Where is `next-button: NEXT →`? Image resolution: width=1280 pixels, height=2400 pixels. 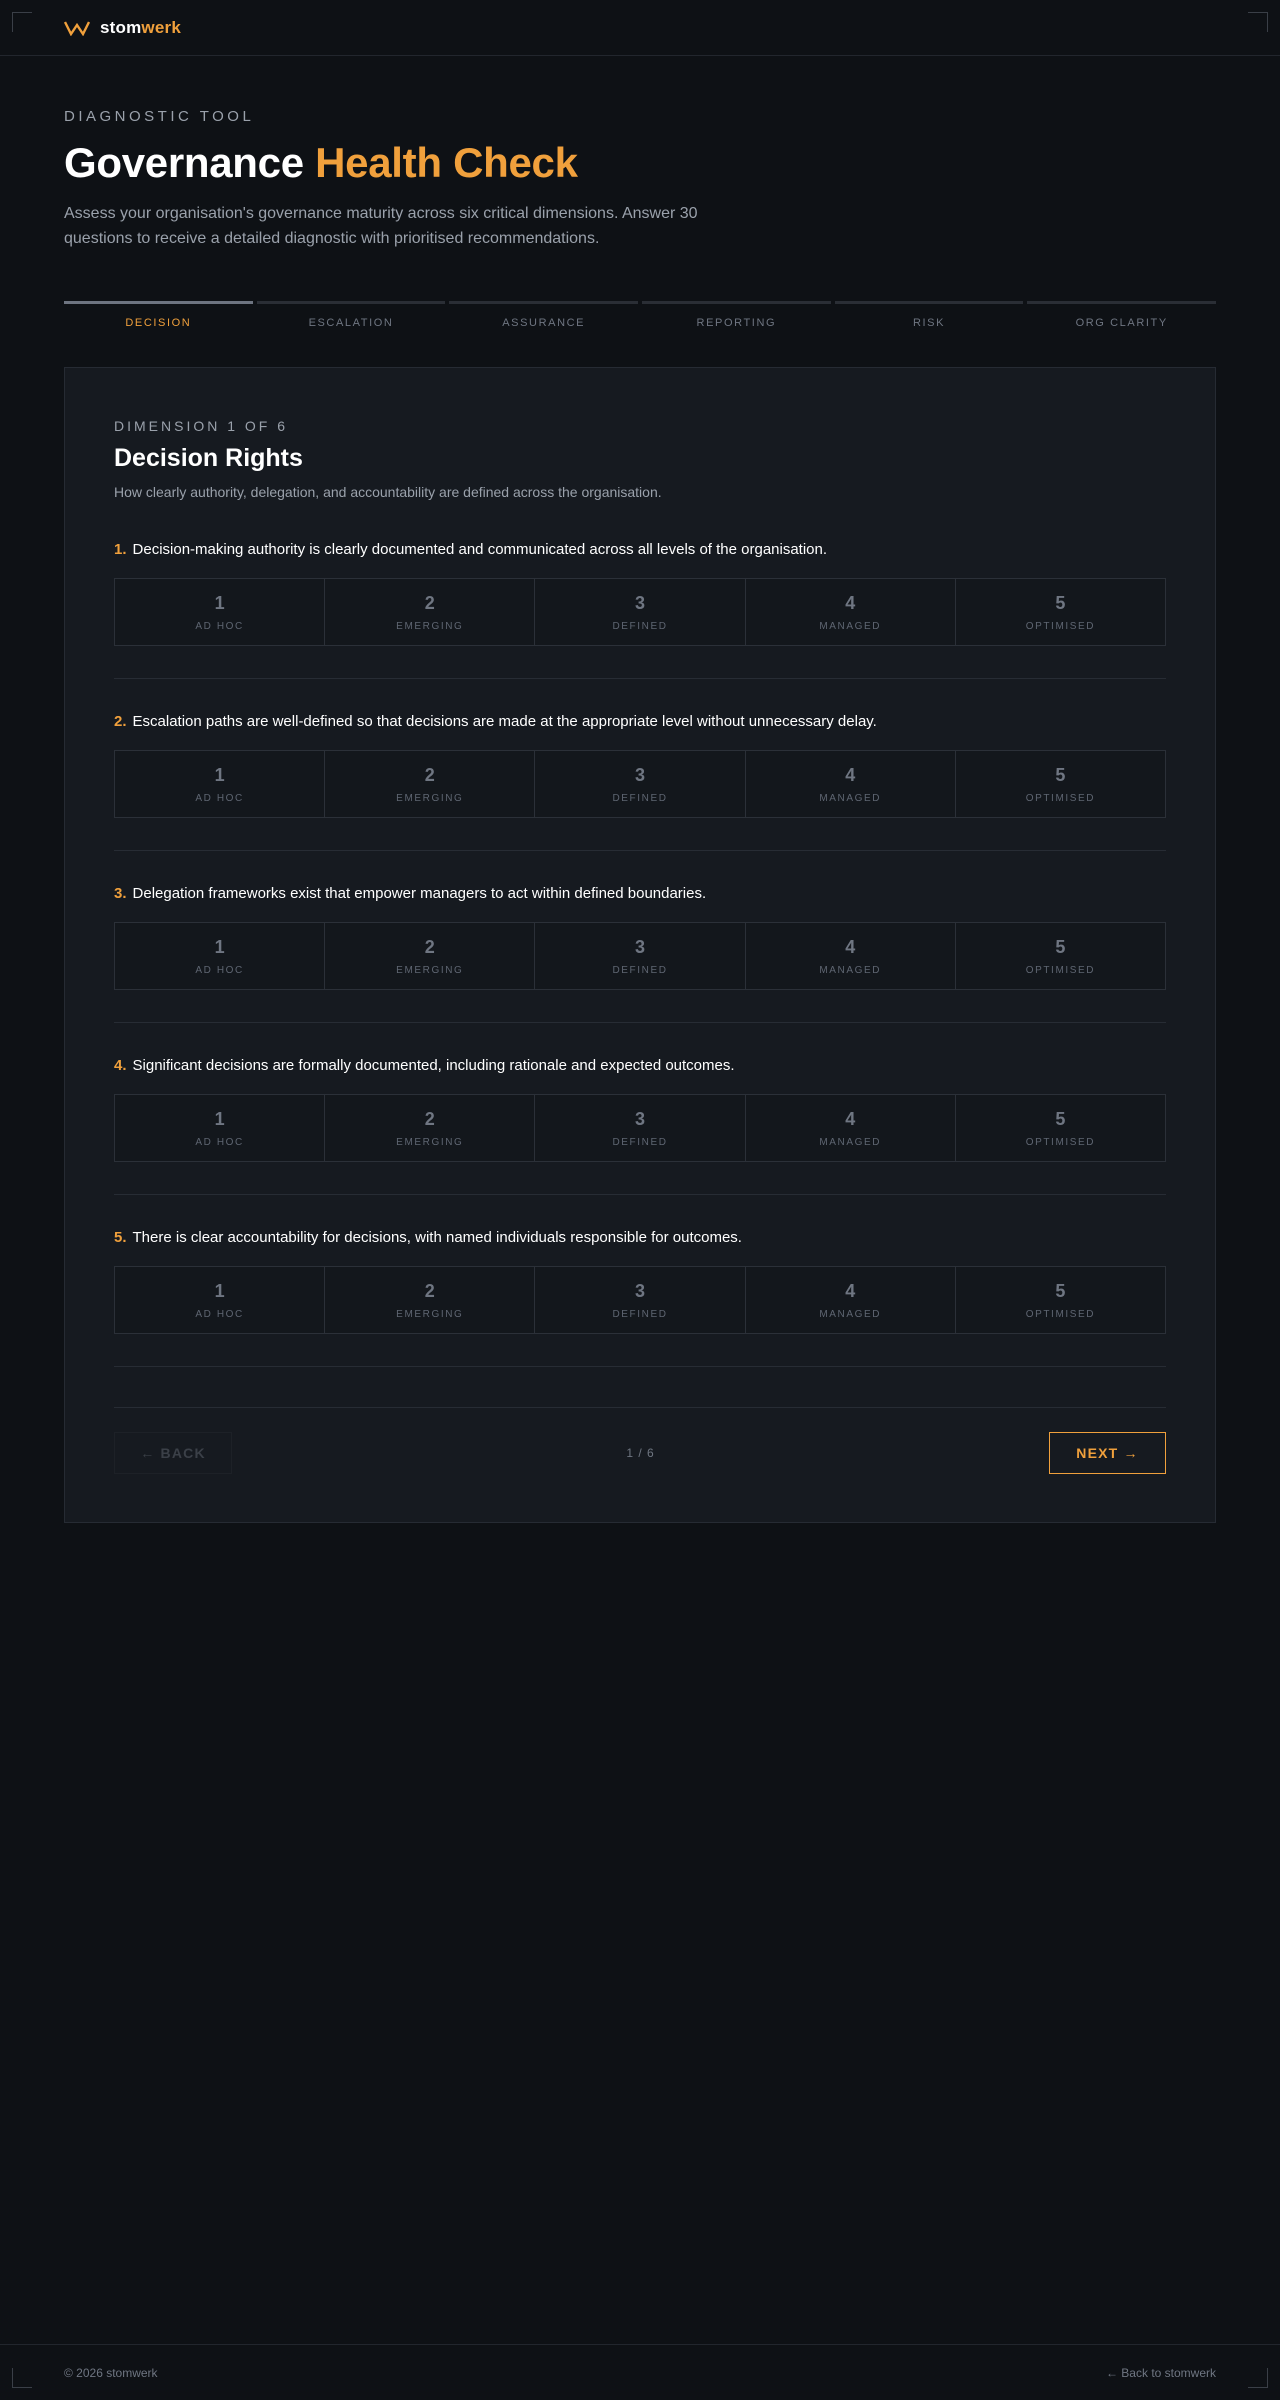
next-button: NEXT → is located at coordinates (1107, 1453).